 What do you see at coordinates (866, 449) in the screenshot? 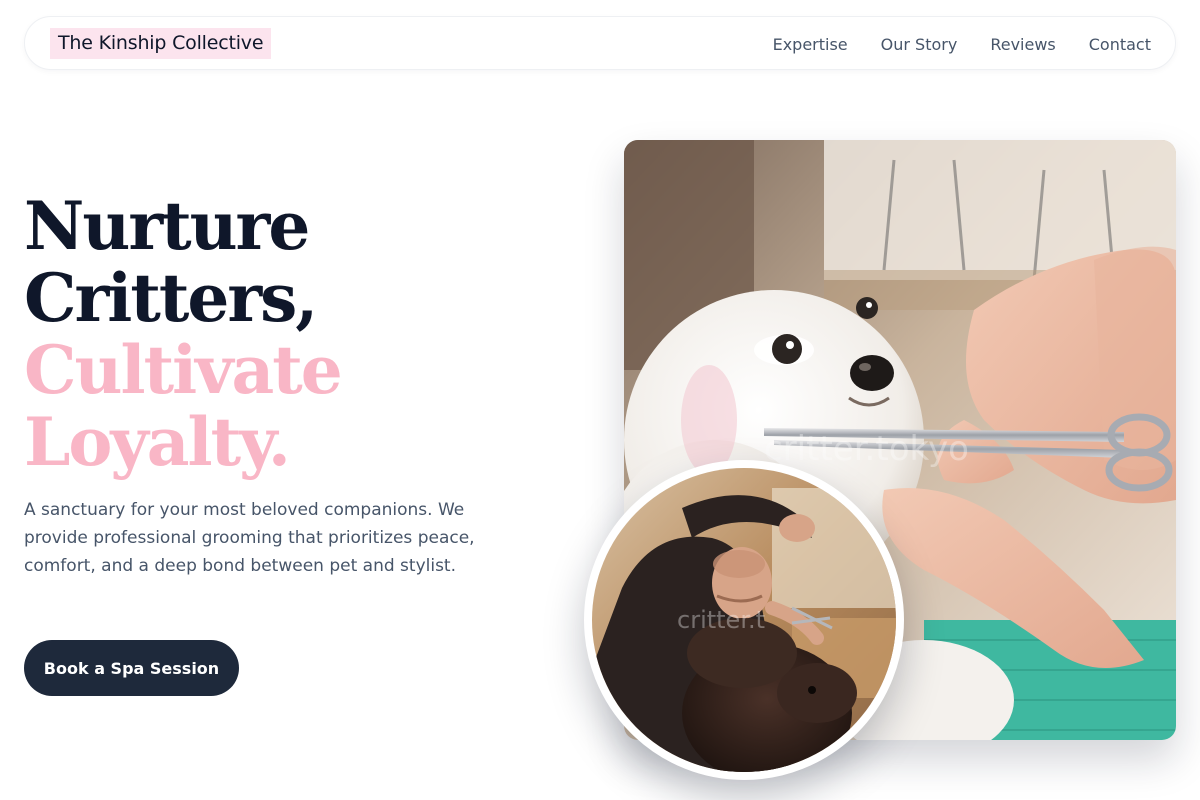
I see `main-photo-watermark: critter.tokyo` at bounding box center [866, 449].